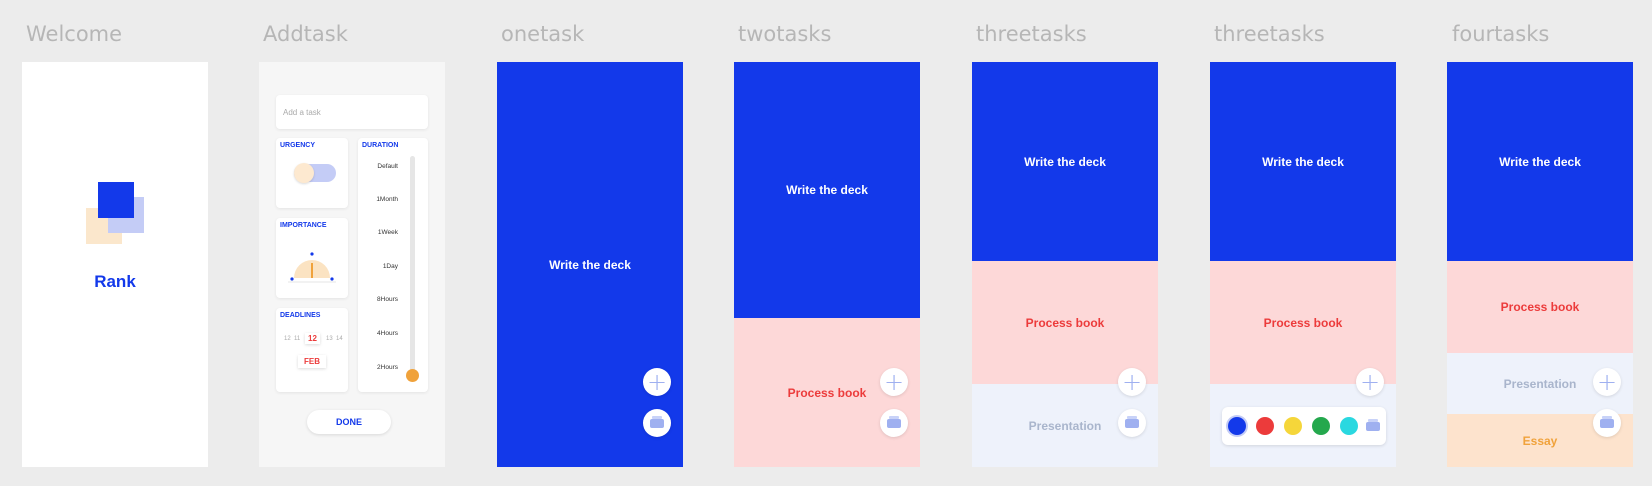  What do you see at coordinates (1031, 34) in the screenshot?
I see `frame-title-threetasks: threetasks` at bounding box center [1031, 34].